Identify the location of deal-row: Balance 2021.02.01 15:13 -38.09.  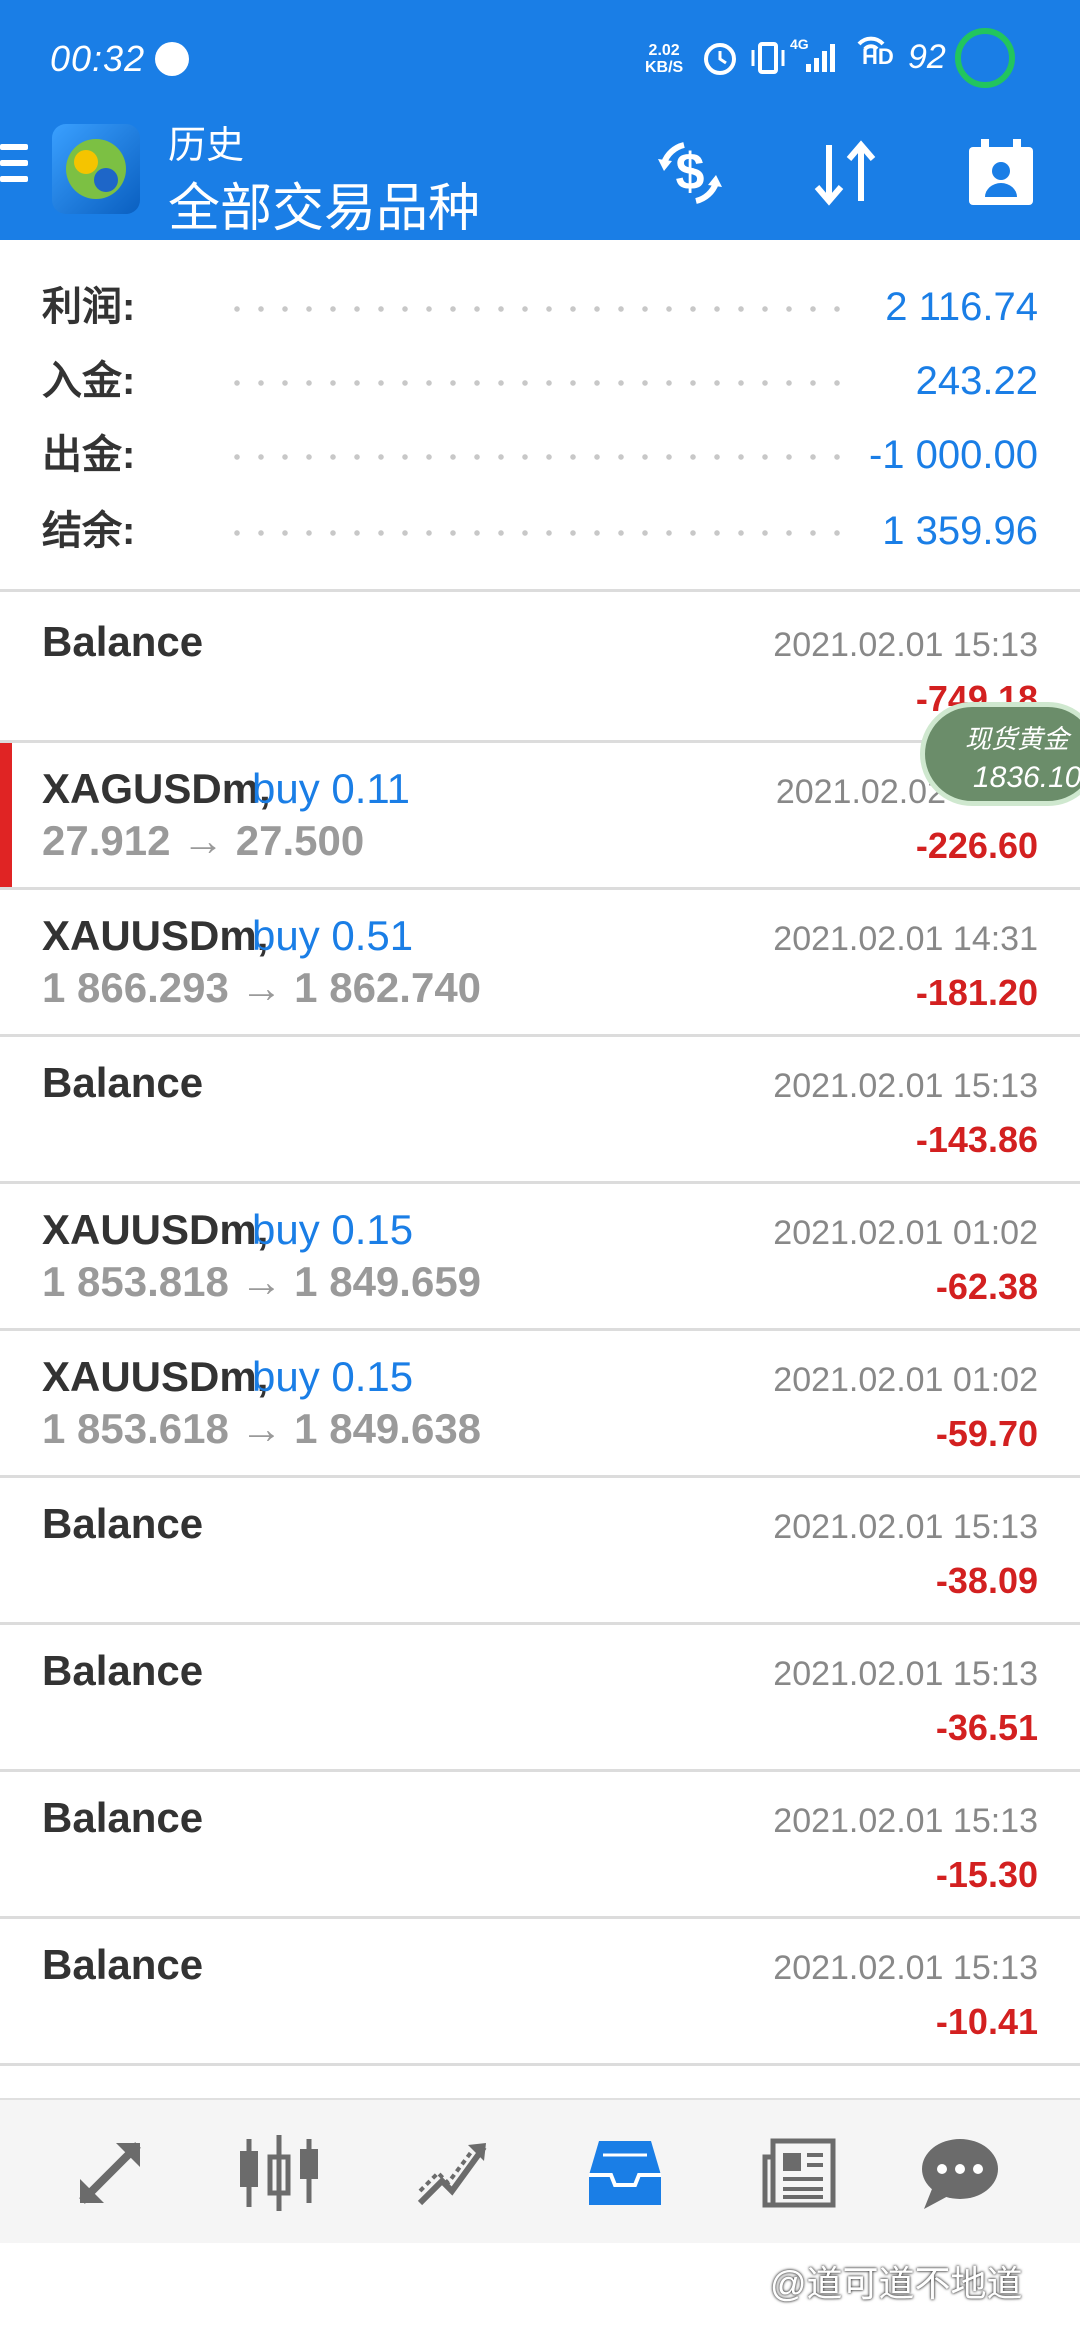
(540, 1551).